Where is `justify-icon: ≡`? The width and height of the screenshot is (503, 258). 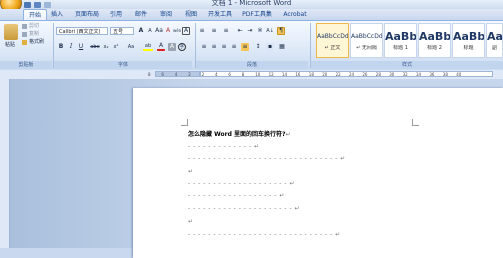 justify-icon: ≡ is located at coordinates (234, 47).